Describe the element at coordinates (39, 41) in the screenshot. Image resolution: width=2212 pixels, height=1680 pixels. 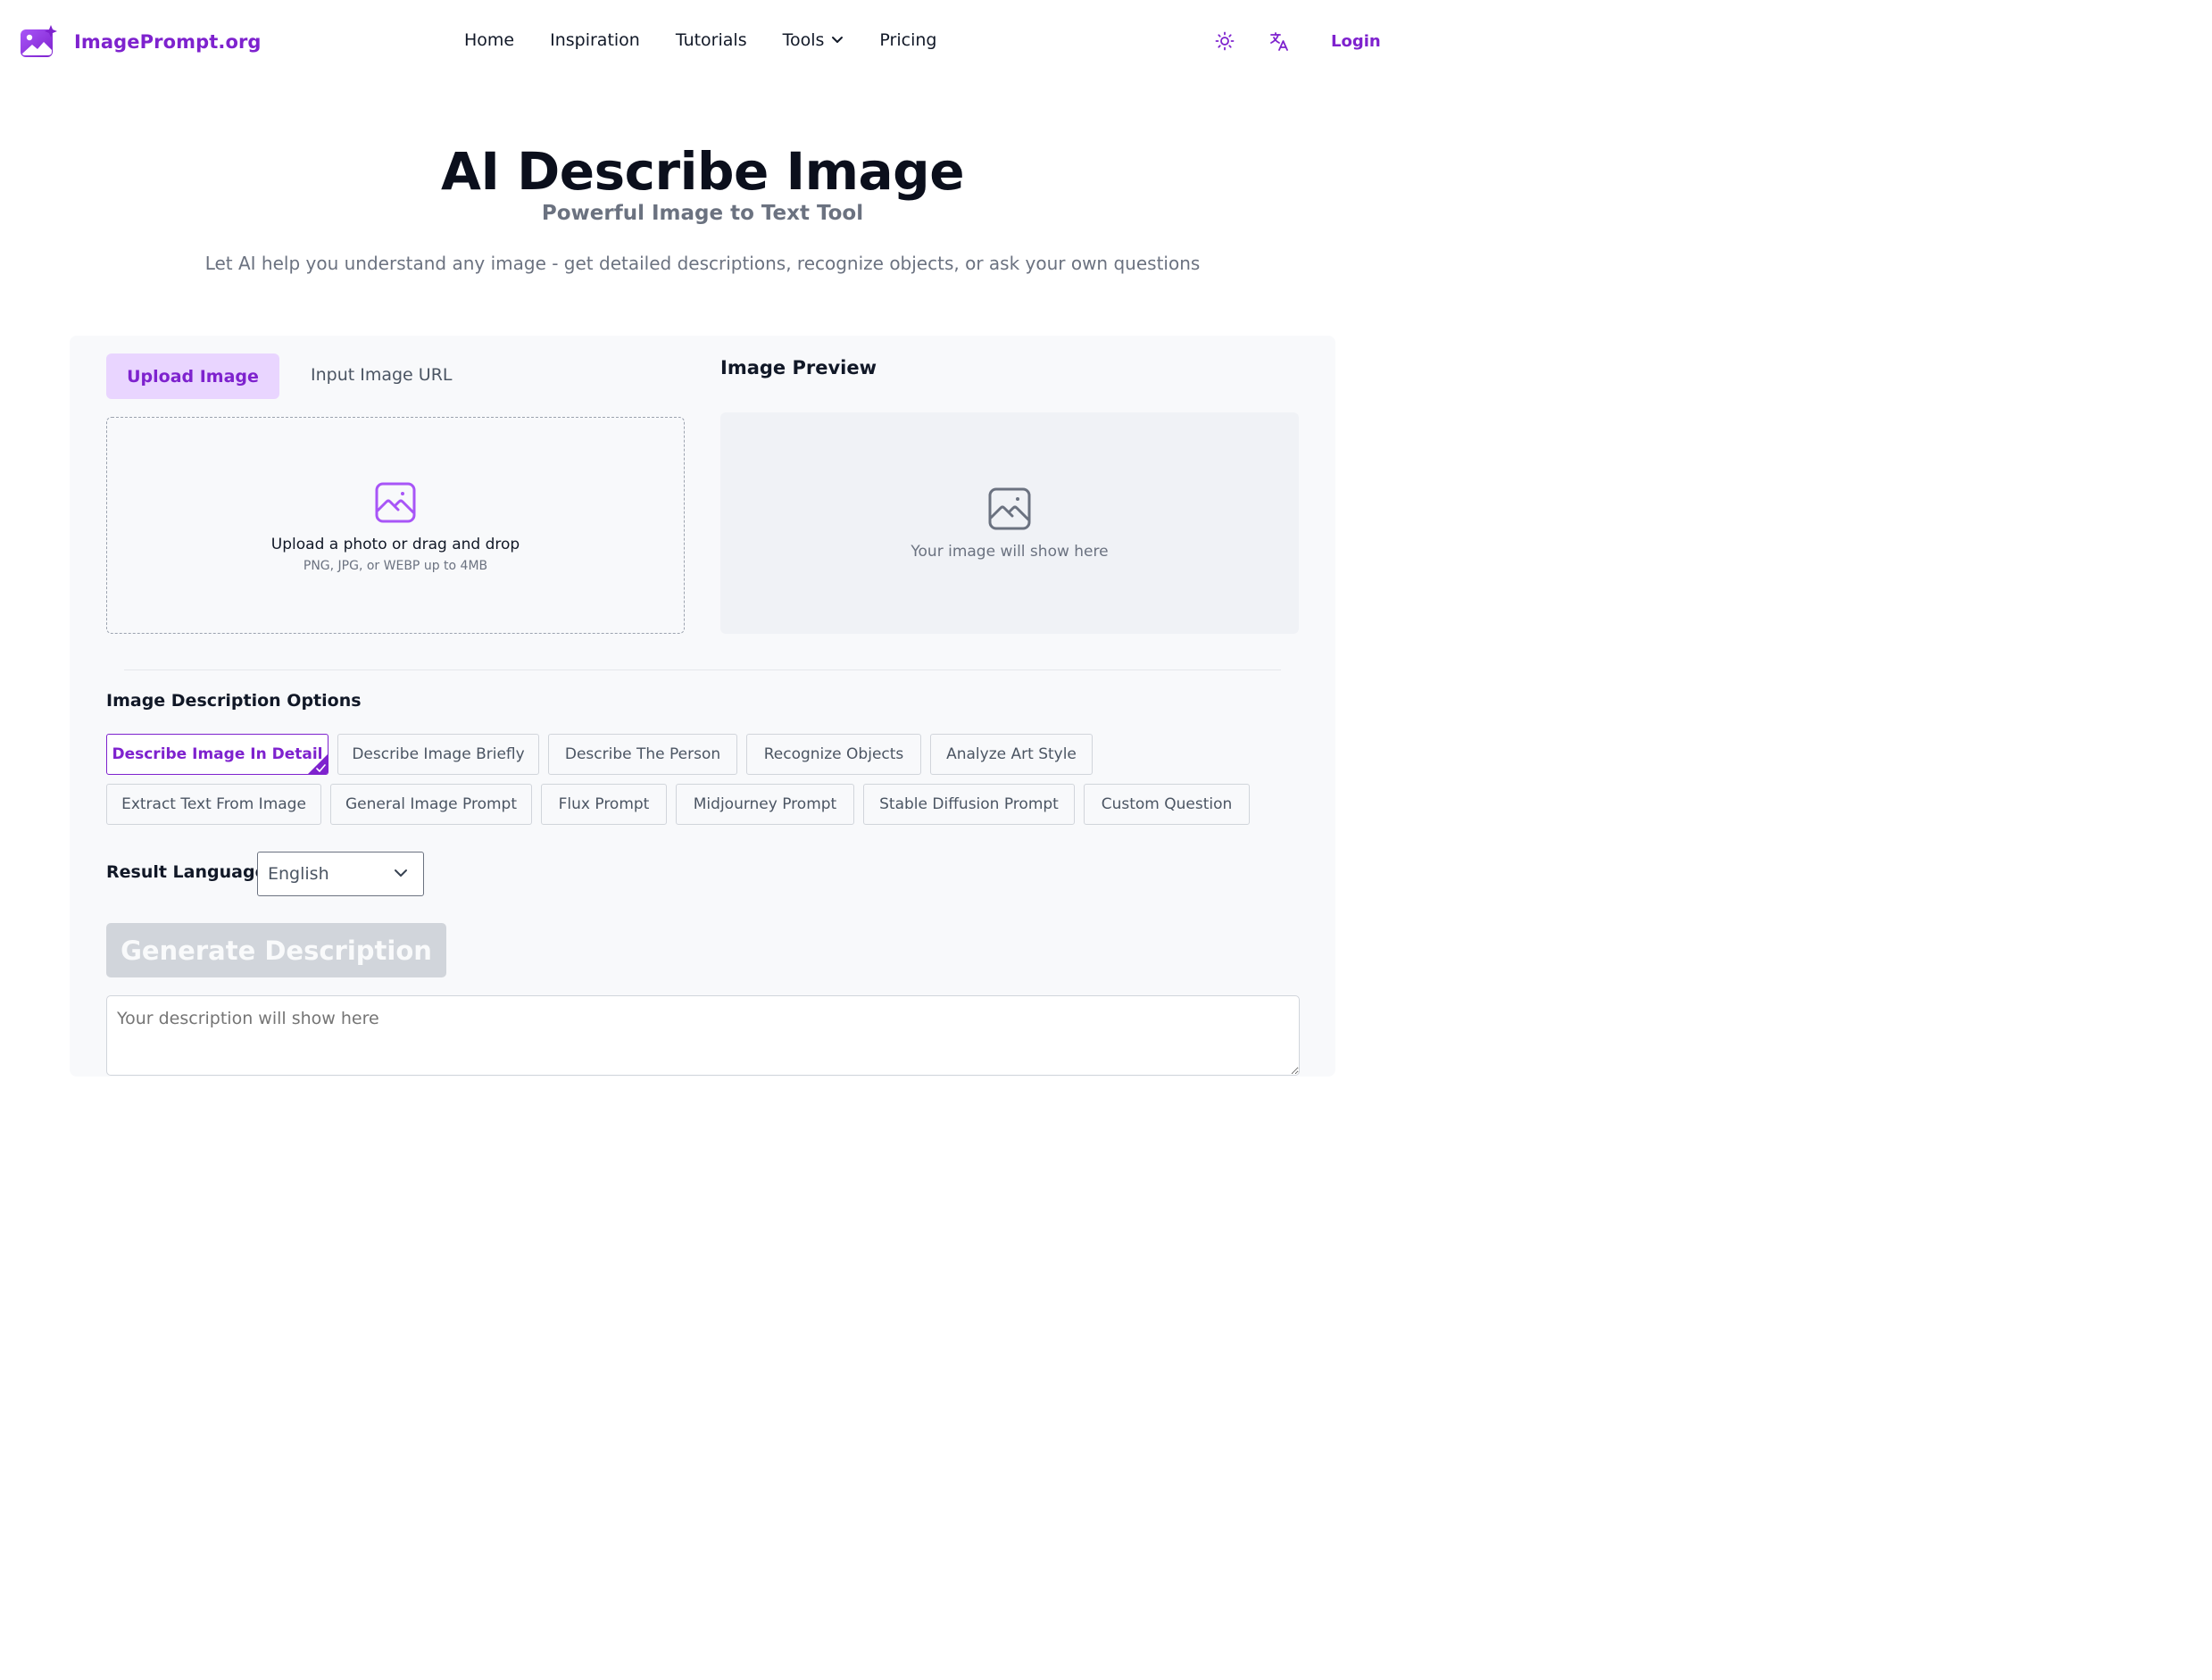
I see `logo-icon` at that location.